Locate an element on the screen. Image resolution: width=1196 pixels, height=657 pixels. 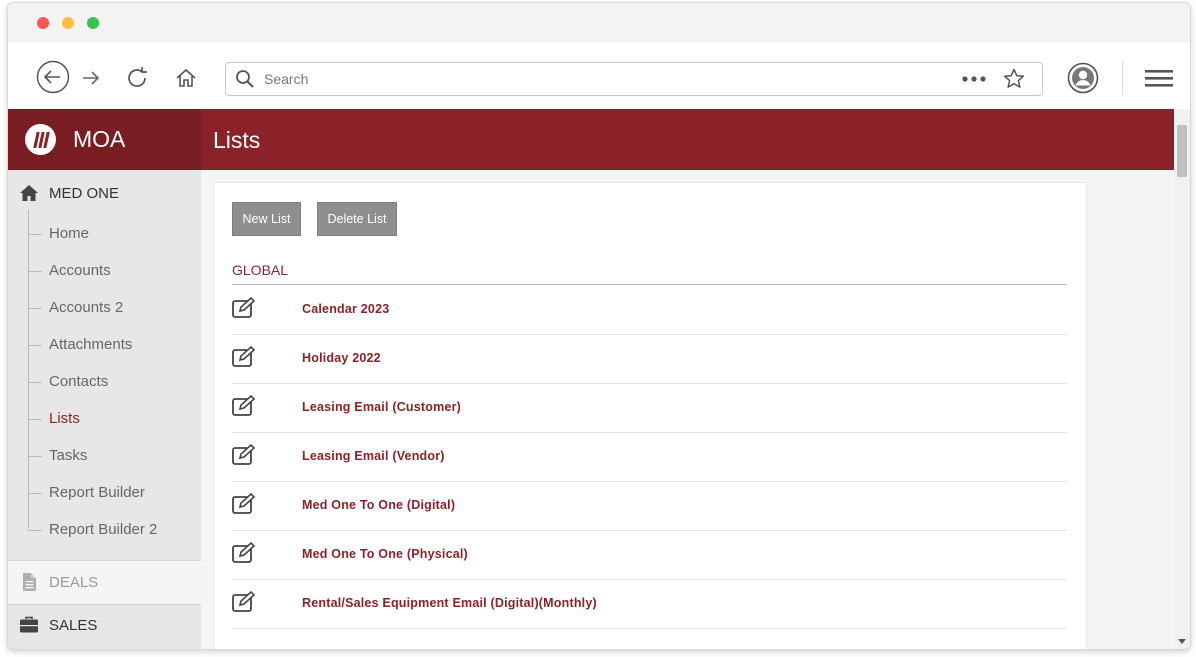
list-name-link: Leasing Email (Customer) is located at coordinates (381, 407).